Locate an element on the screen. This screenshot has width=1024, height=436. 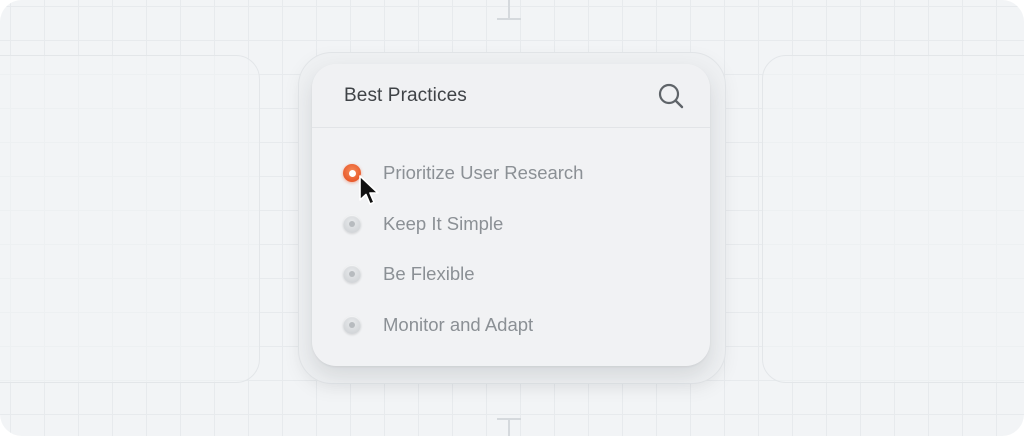
panel-header: Best Practices is located at coordinates (511, 96).